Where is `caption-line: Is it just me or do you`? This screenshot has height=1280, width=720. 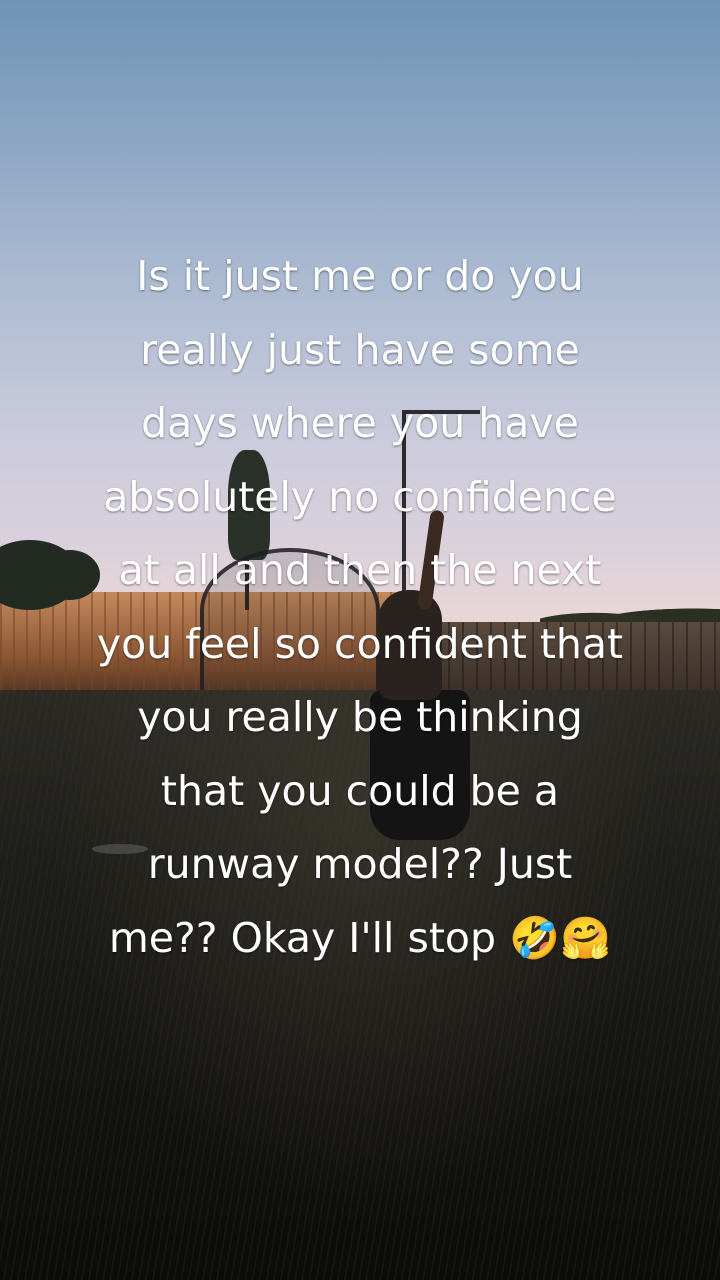 caption-line: Is it just me or do you is located at coordinates (360, 276).